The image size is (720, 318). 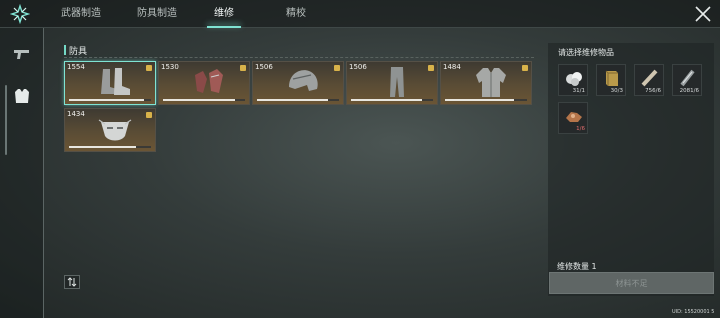 What do you see at coordinates (397, 82) in the screenshot?
I see `pants-icon` at bounding box center [397, 82].